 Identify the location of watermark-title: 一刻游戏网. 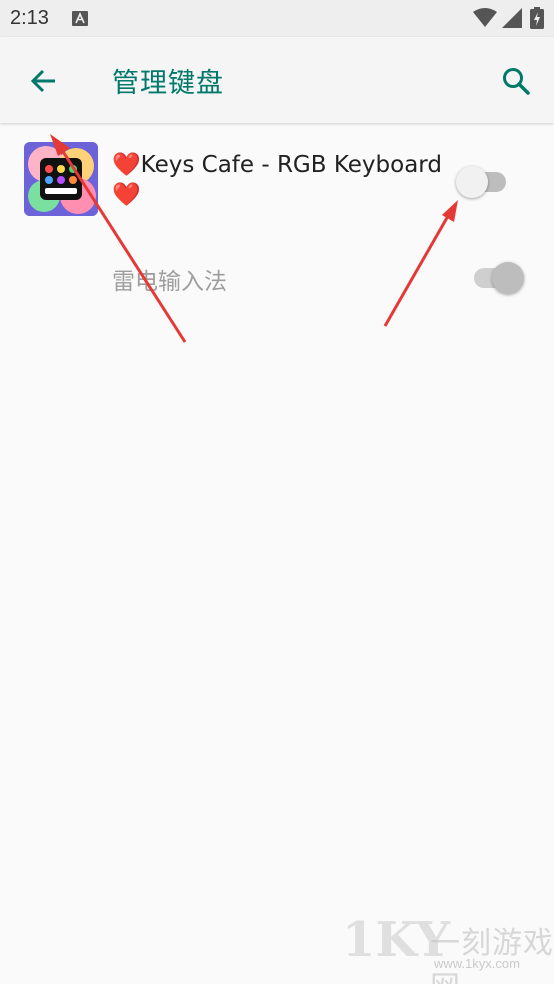
(492, 955).